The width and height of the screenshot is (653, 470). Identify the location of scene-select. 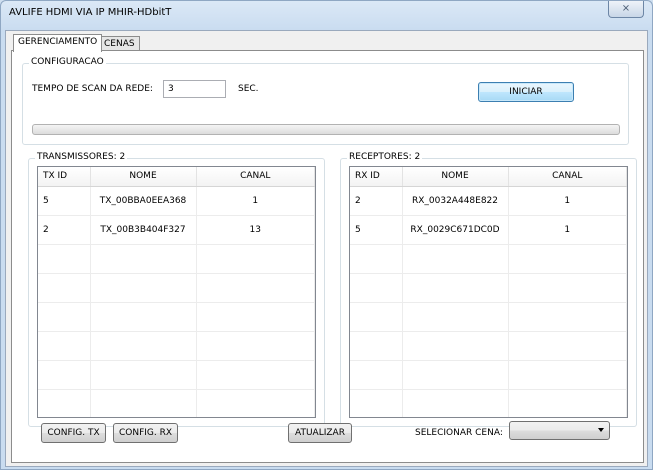
(559, 430).